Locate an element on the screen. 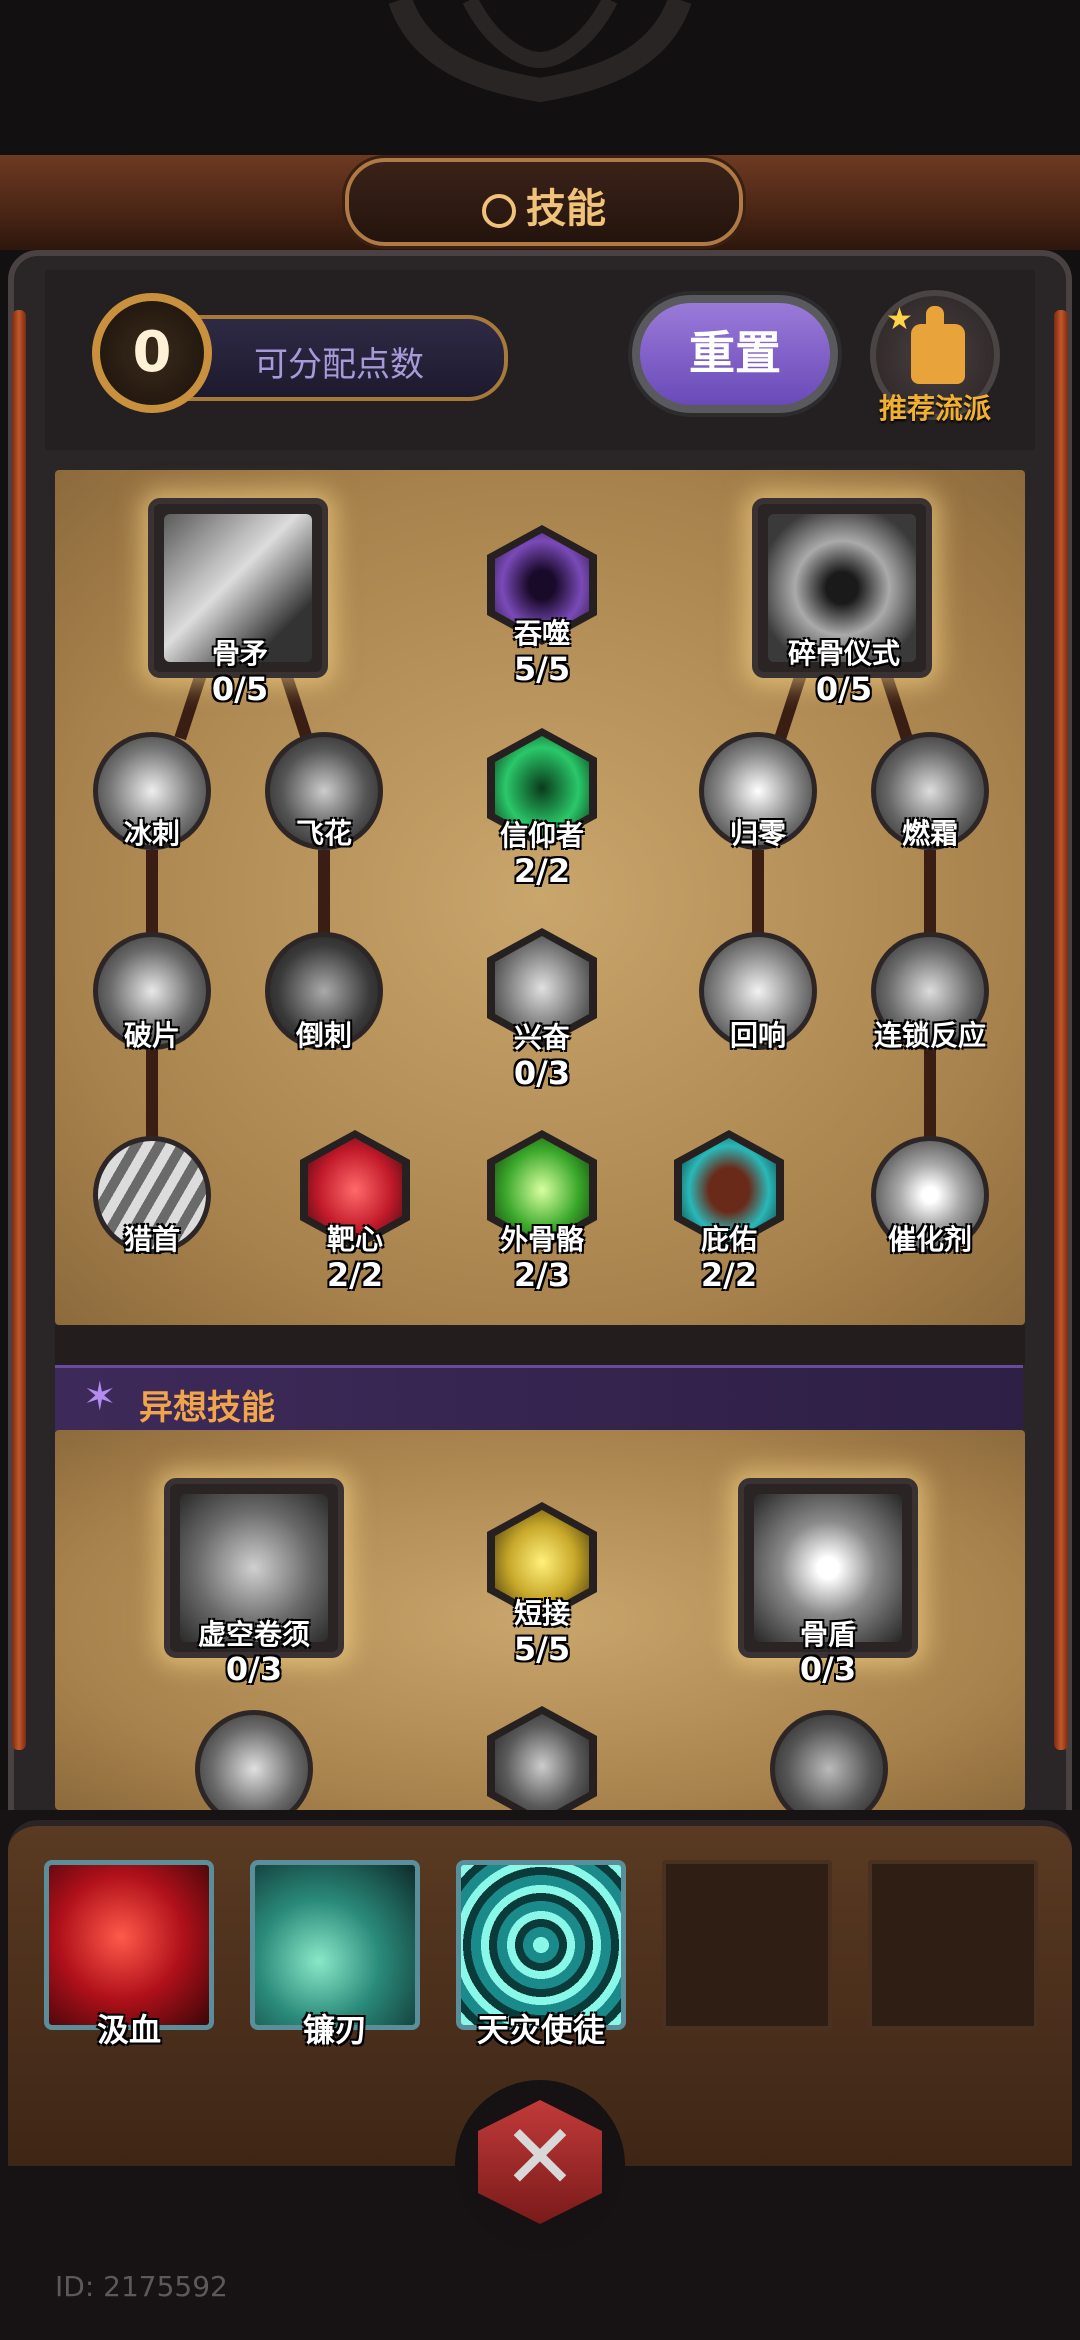 This screenshot has height=2340, width=1080. reset-button: 重置 is located at coordinates (735, 354).